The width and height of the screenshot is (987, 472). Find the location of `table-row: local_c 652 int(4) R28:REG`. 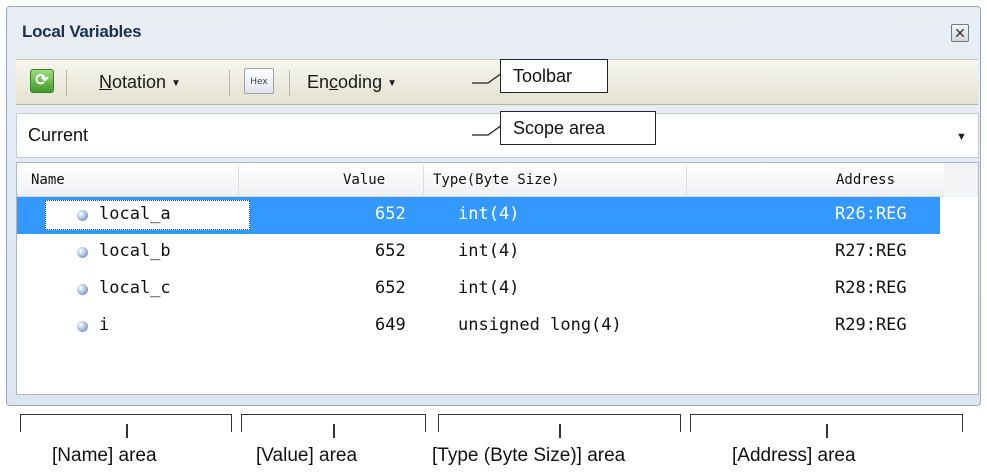

table-row: local_c 652 int(4) R28:REG is located at coordinates (478, 289).